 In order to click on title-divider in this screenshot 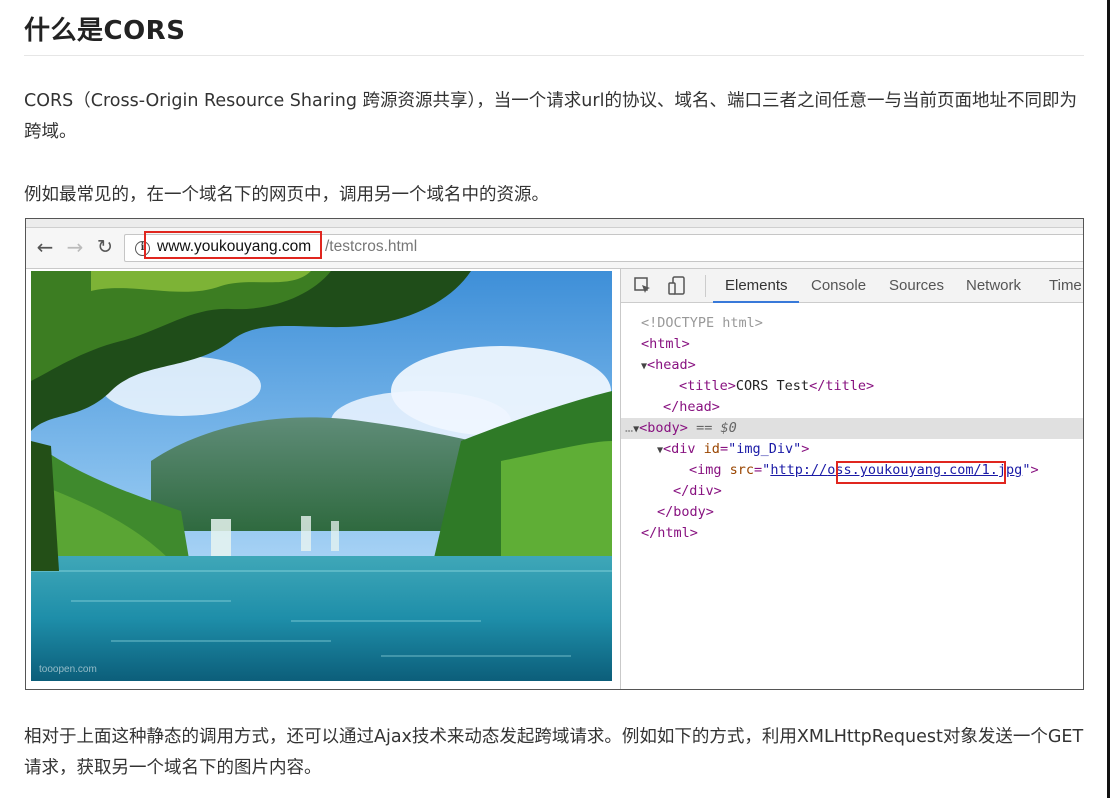, I will do `click(554, 55)`.